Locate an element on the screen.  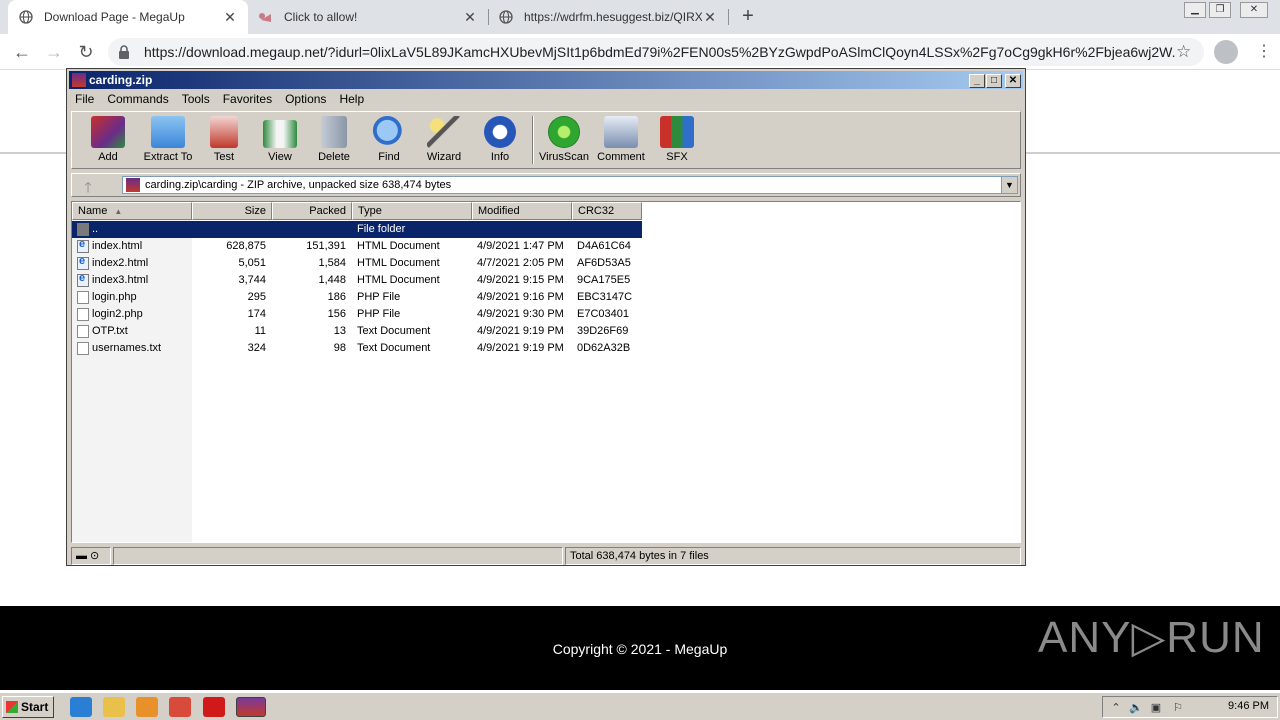
status-bar: ▬ ⊙ Total 638,474 bytes in 7 files is located at coordinates (546, 556).